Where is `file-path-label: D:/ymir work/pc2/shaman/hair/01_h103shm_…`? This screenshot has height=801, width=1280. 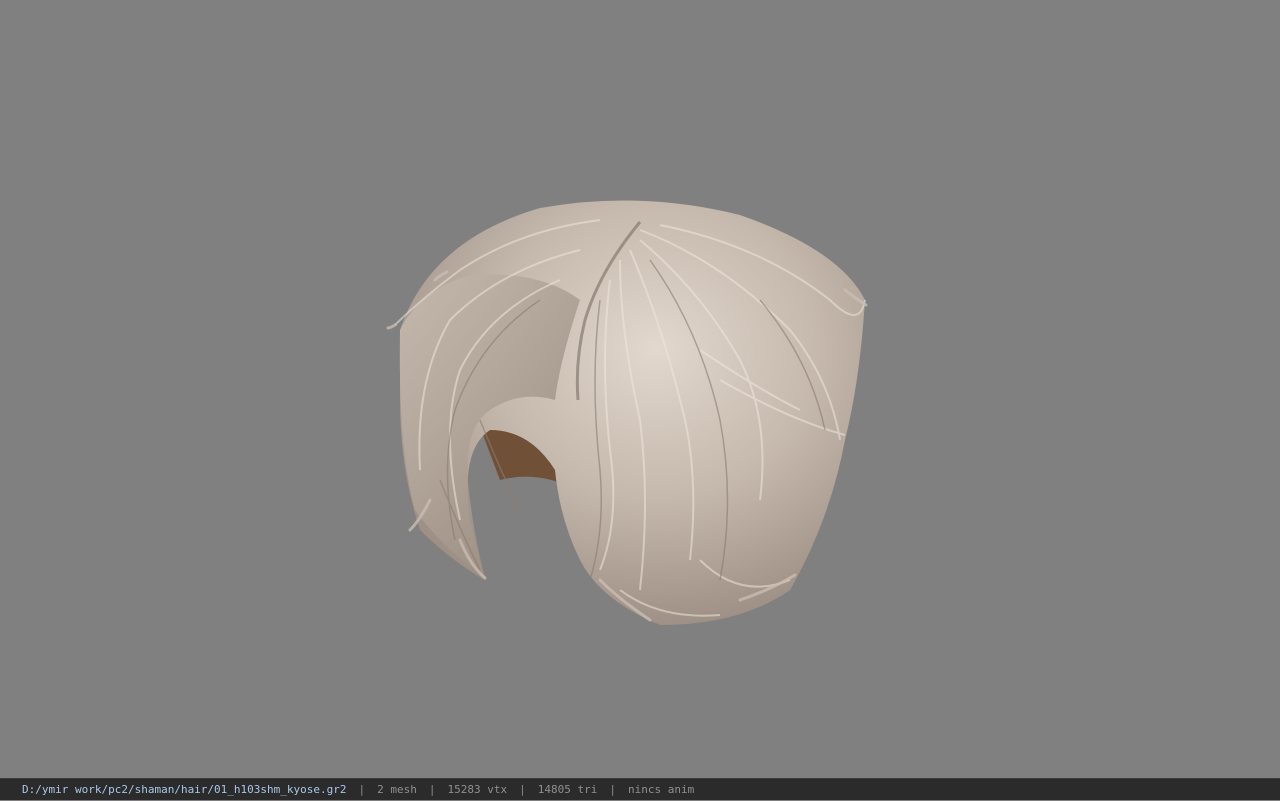 file-path-label: D:/ymir work/pc2/shaman/hair/01_h103shm_… is located at coordinates (184, 789).